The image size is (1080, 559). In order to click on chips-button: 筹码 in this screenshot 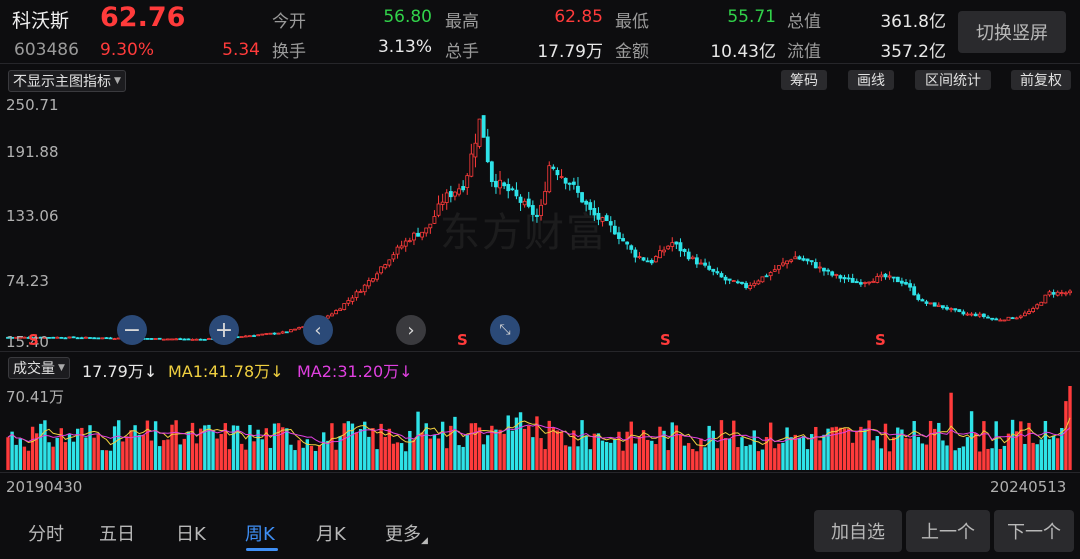, I will do `click(804, 80)`.